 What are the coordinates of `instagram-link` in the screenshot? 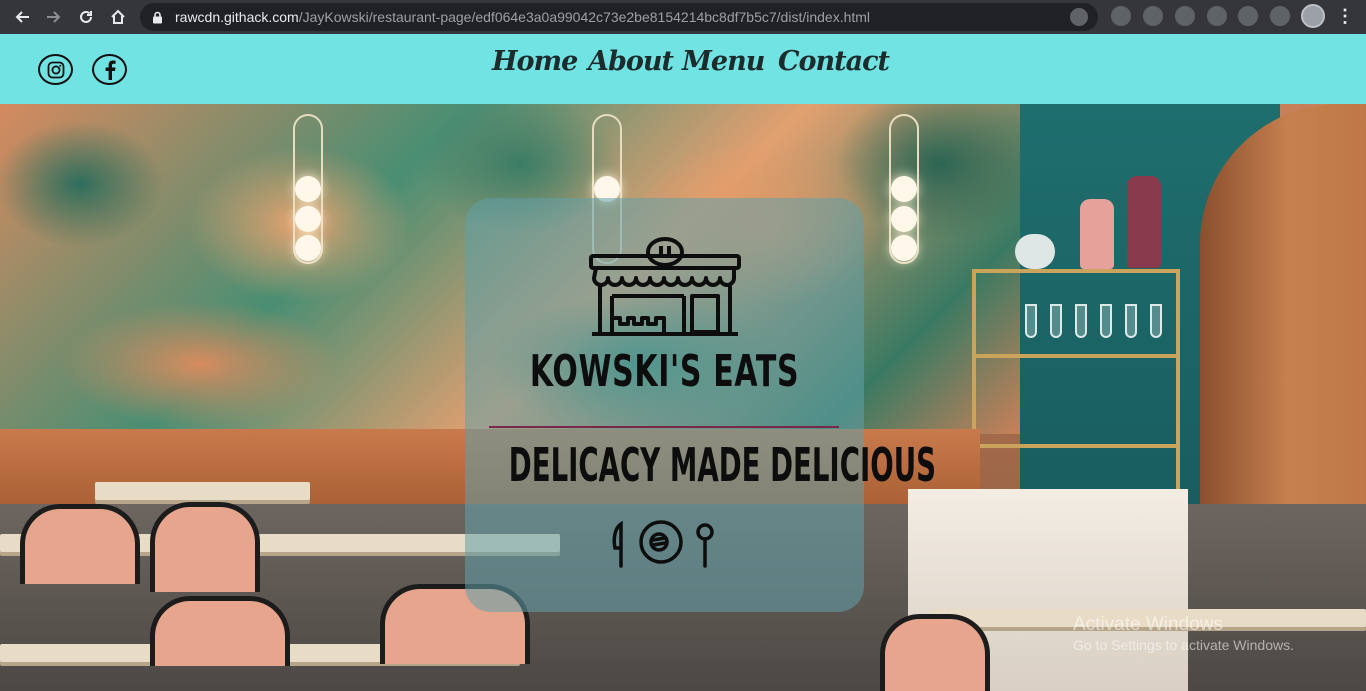 It's located at (55, 69).